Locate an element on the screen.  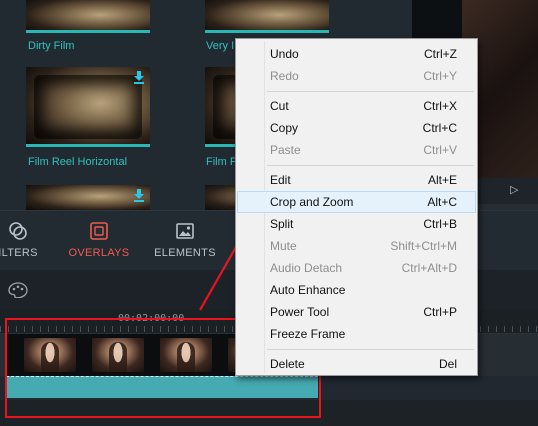
menu-item-label: Delete is located at coordinates (287, 364).